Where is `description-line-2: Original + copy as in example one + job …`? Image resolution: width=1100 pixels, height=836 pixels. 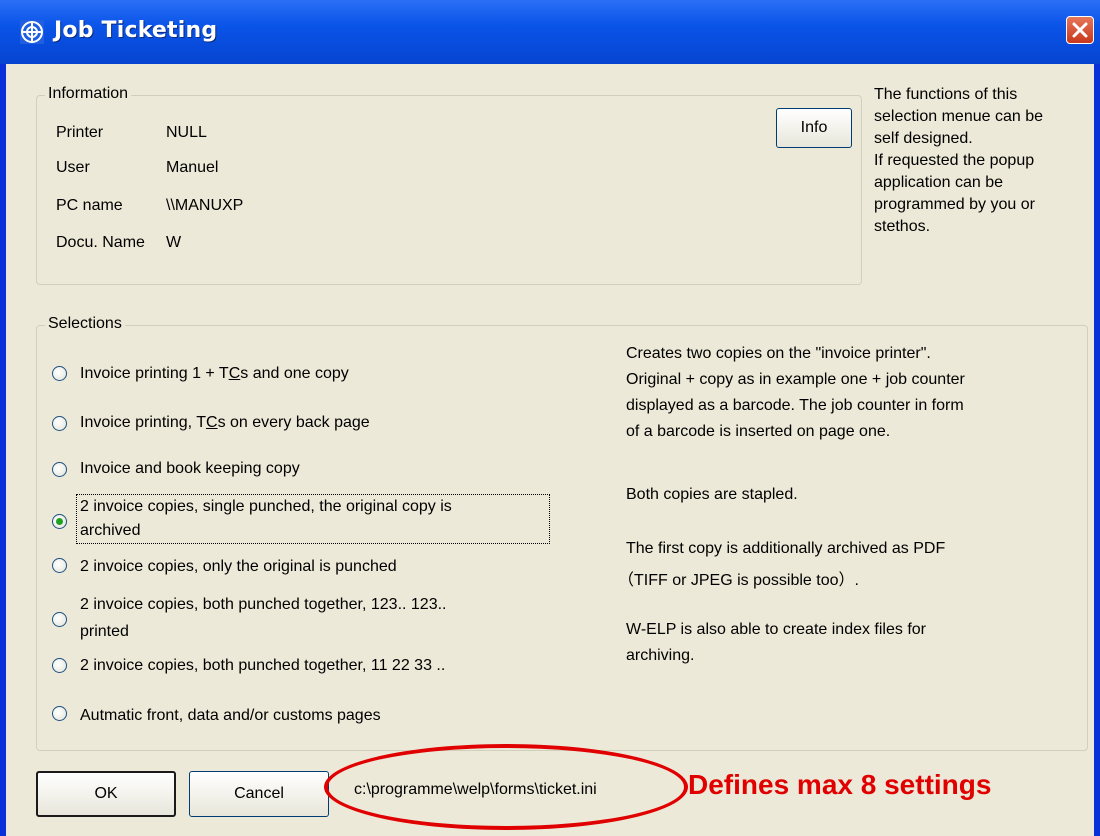 description-line-2: Original + copy as in example one + job … is located at coordinates (795, 379).